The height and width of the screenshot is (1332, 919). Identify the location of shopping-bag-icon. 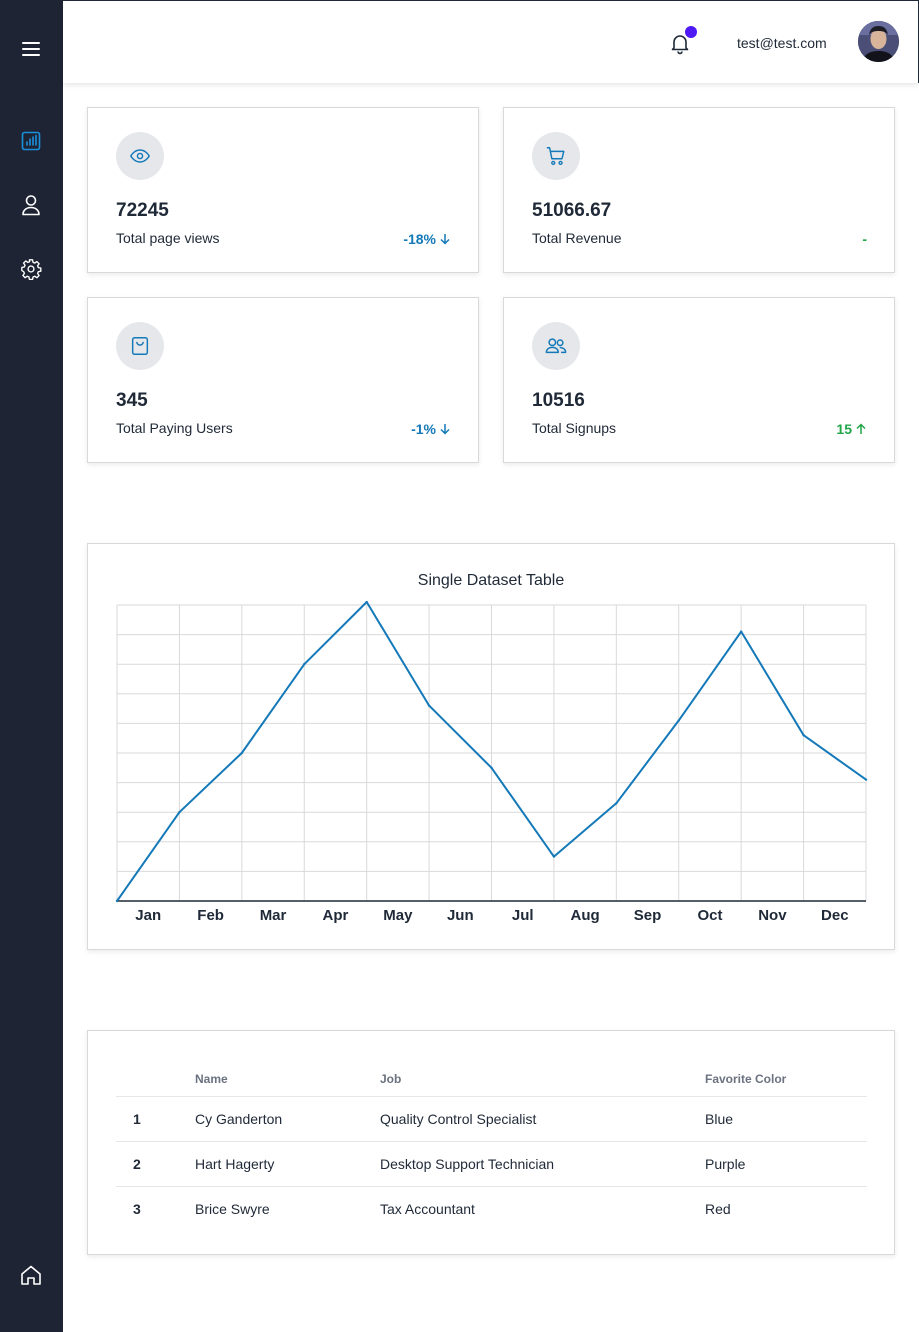
(140, 346).